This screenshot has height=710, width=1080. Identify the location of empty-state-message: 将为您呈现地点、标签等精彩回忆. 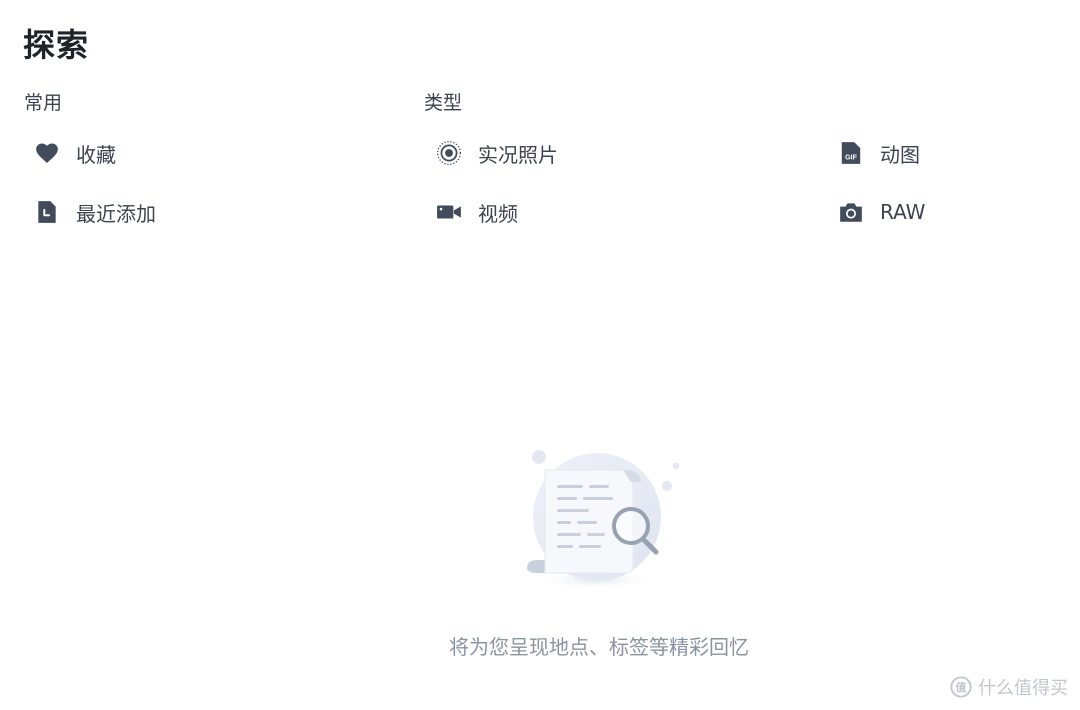
(599, 647).